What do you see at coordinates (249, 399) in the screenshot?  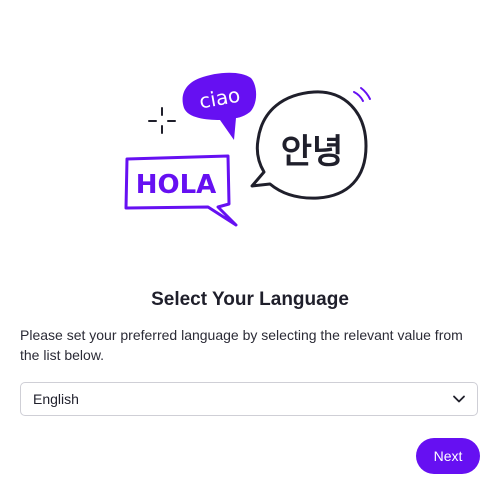 I see `language-select: English` at bounding box center [249, 399].